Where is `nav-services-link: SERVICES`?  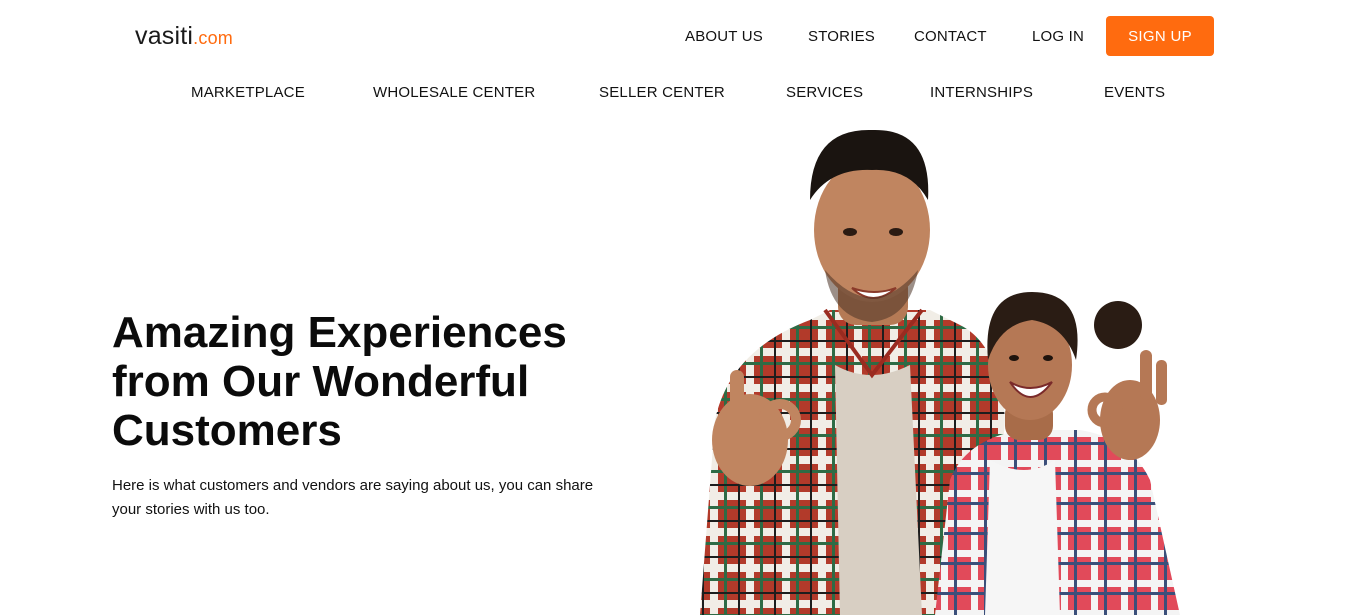
nav-services-link: SERVICES is located at coordinates (824, 92).